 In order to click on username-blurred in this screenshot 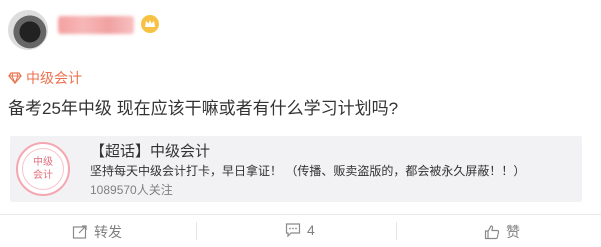, I will do `click(96, 25)`.